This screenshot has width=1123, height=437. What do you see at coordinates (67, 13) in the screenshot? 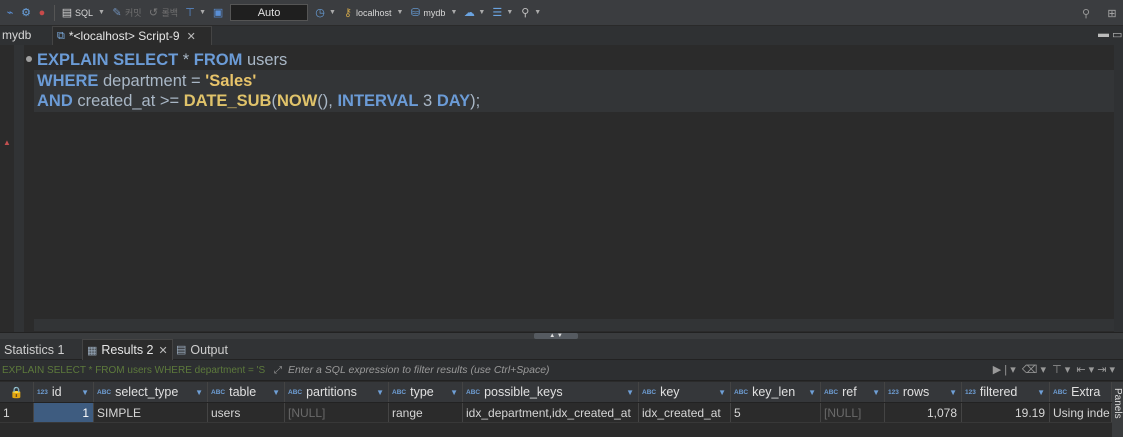
I see `sql-editor-icon: ▤` at bounding box center [67, 13].